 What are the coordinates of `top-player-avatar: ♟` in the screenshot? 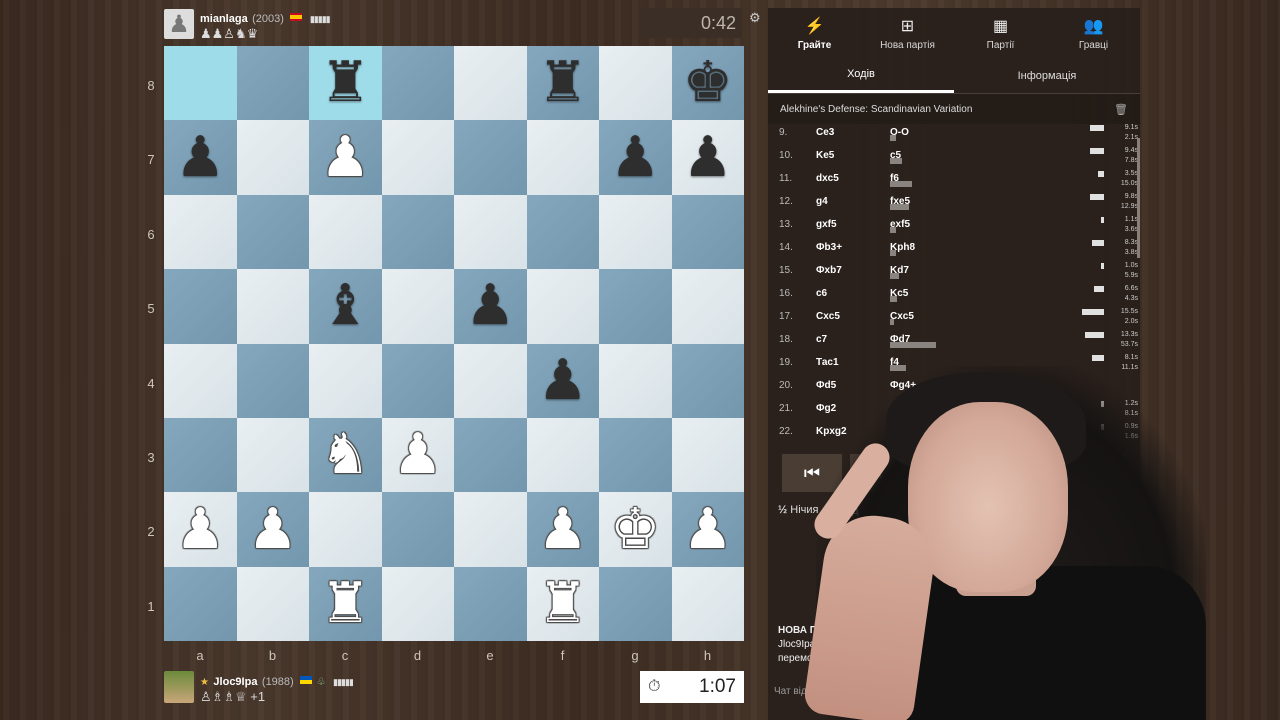 It's located at (179, 24).